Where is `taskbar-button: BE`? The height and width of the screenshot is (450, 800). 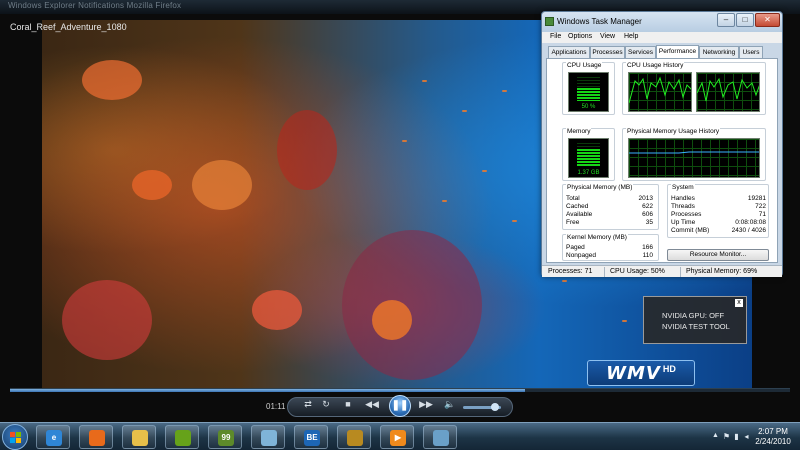 taskbar-button: BE is located at coordinates (311, 437).